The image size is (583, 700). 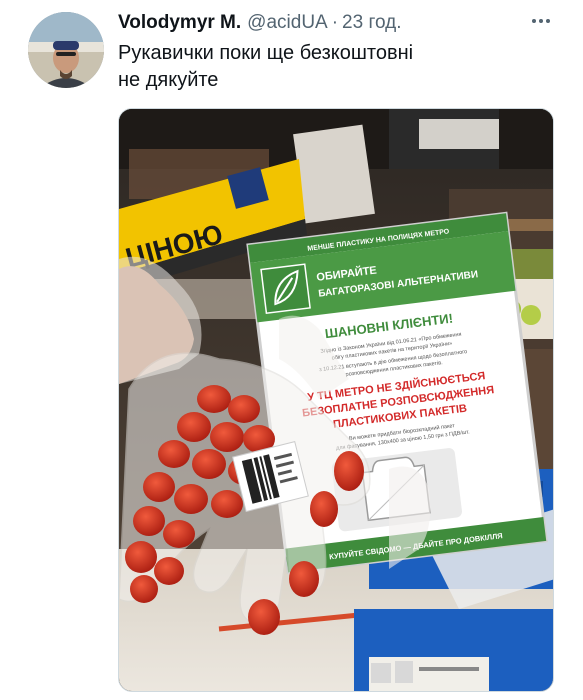 I want to click on tweet-text-line: Рукавички поки ще безкоштовні, so click(x=266, y=53).